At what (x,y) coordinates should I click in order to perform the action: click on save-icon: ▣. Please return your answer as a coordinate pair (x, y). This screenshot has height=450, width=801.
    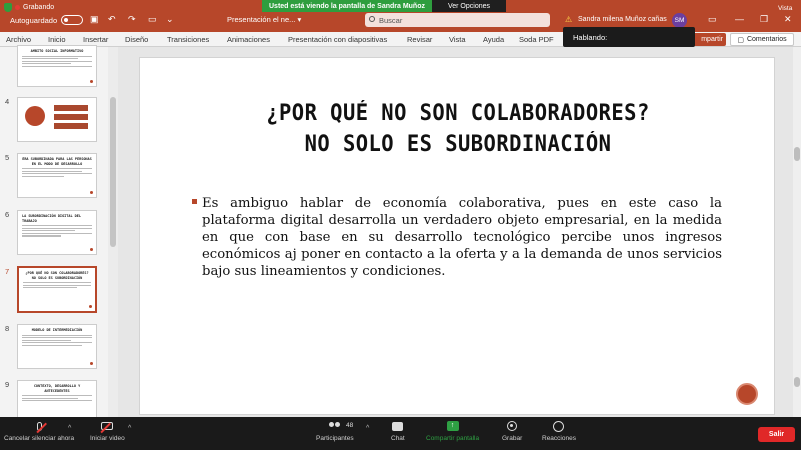
    Looking at the image, I should click on (94, 19).